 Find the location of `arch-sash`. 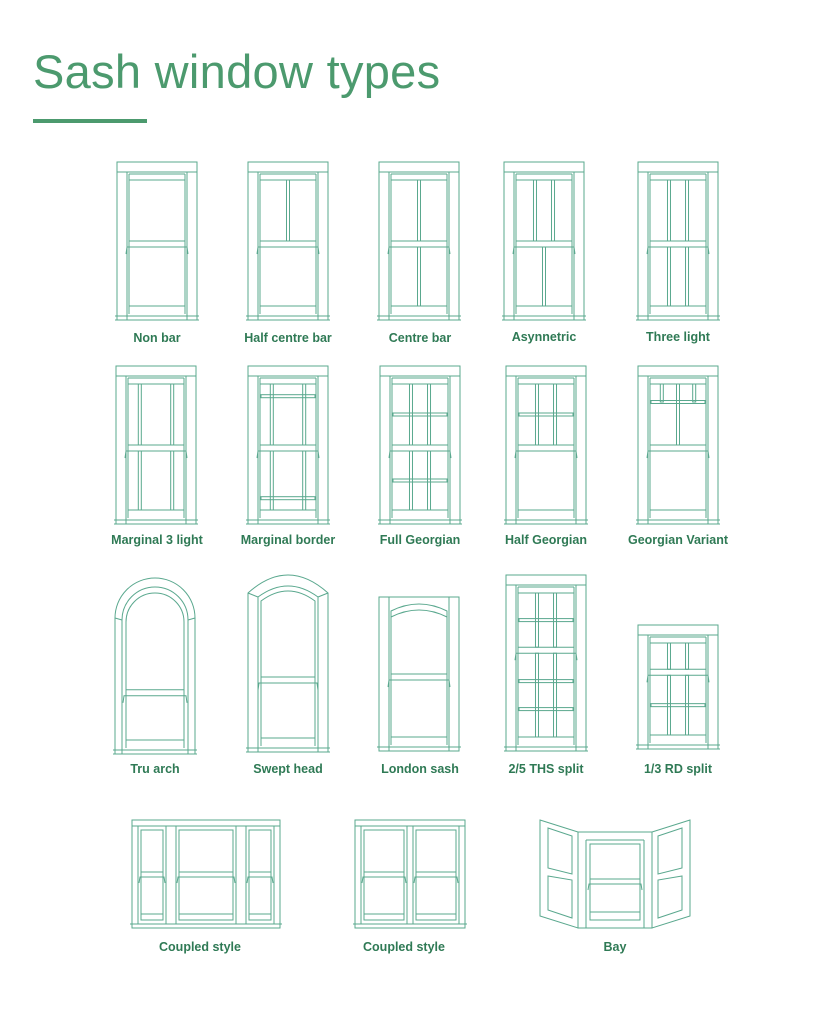

arch-sash is located at coordinates (155, 670).